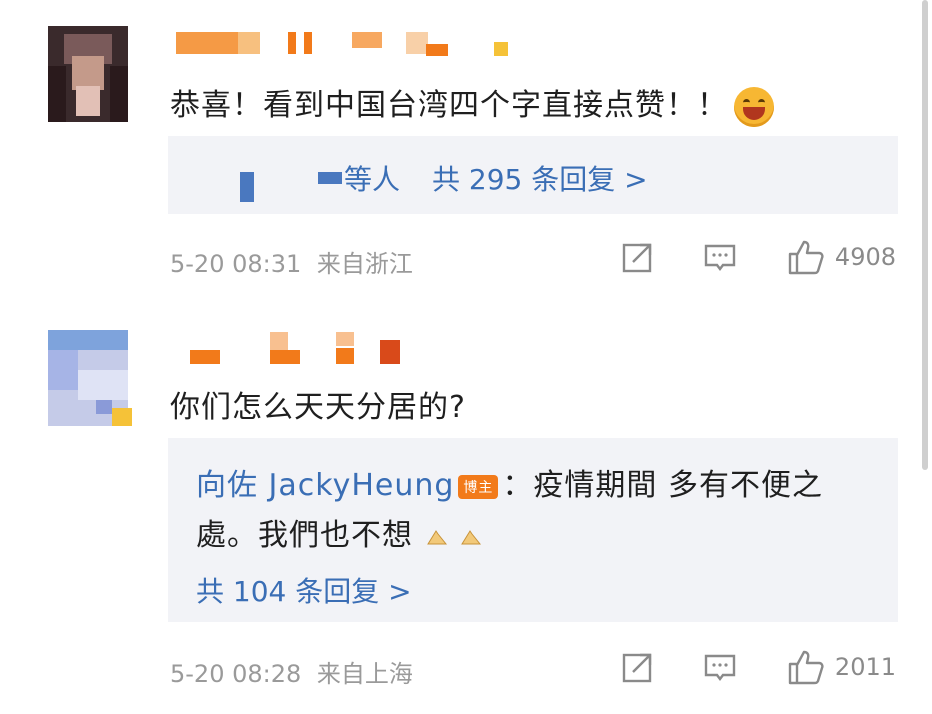  I want to click on timestamp: 5-20 08:28, so click(236, 674).